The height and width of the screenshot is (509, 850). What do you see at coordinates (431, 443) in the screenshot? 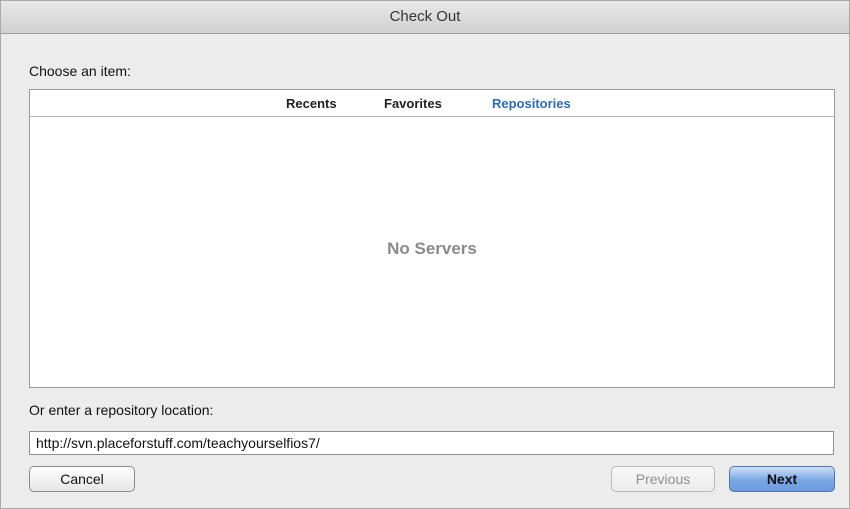
I see `repository-location-input` at bounding box center [431, 443].